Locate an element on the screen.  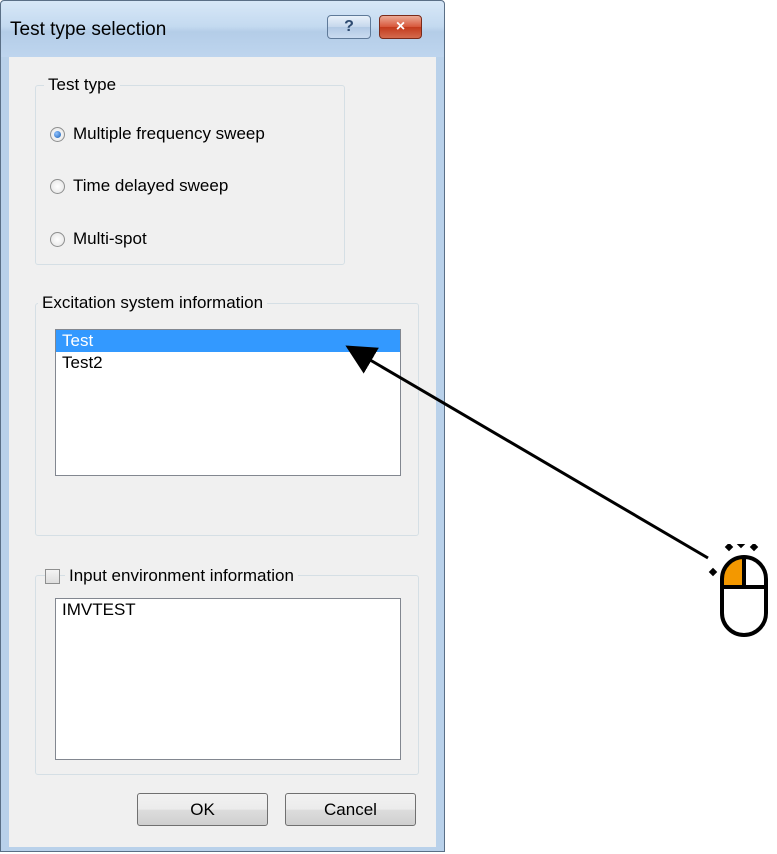
annotation-arrow is located at coordinates (527, 452).